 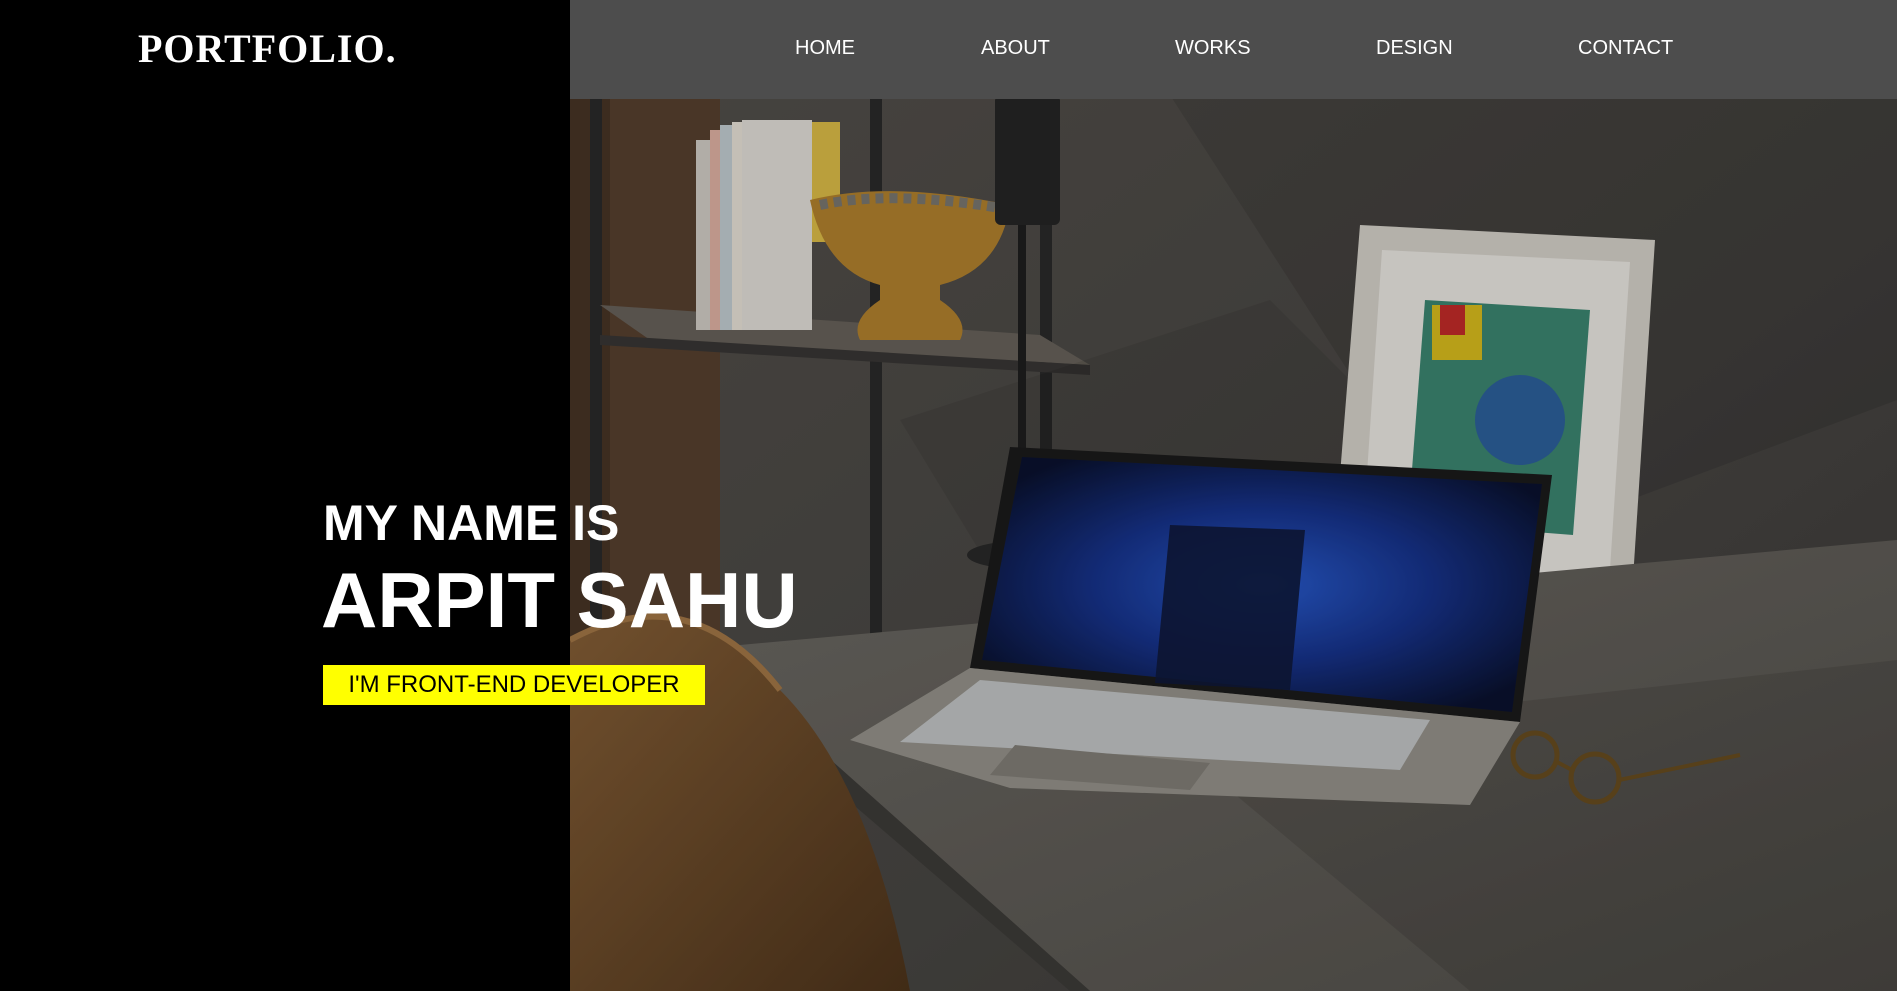 I want to click on role-badge: I'M FRONT-END DEVELOPER, so click(x=514, y=685).